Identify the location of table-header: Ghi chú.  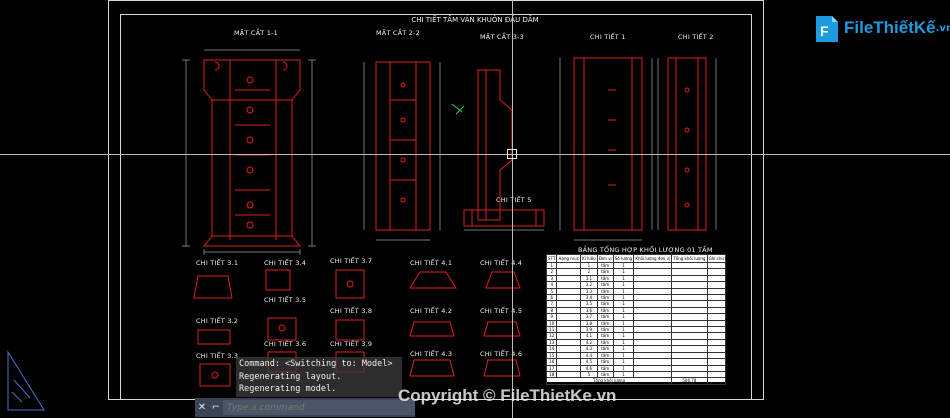
(716, 258).